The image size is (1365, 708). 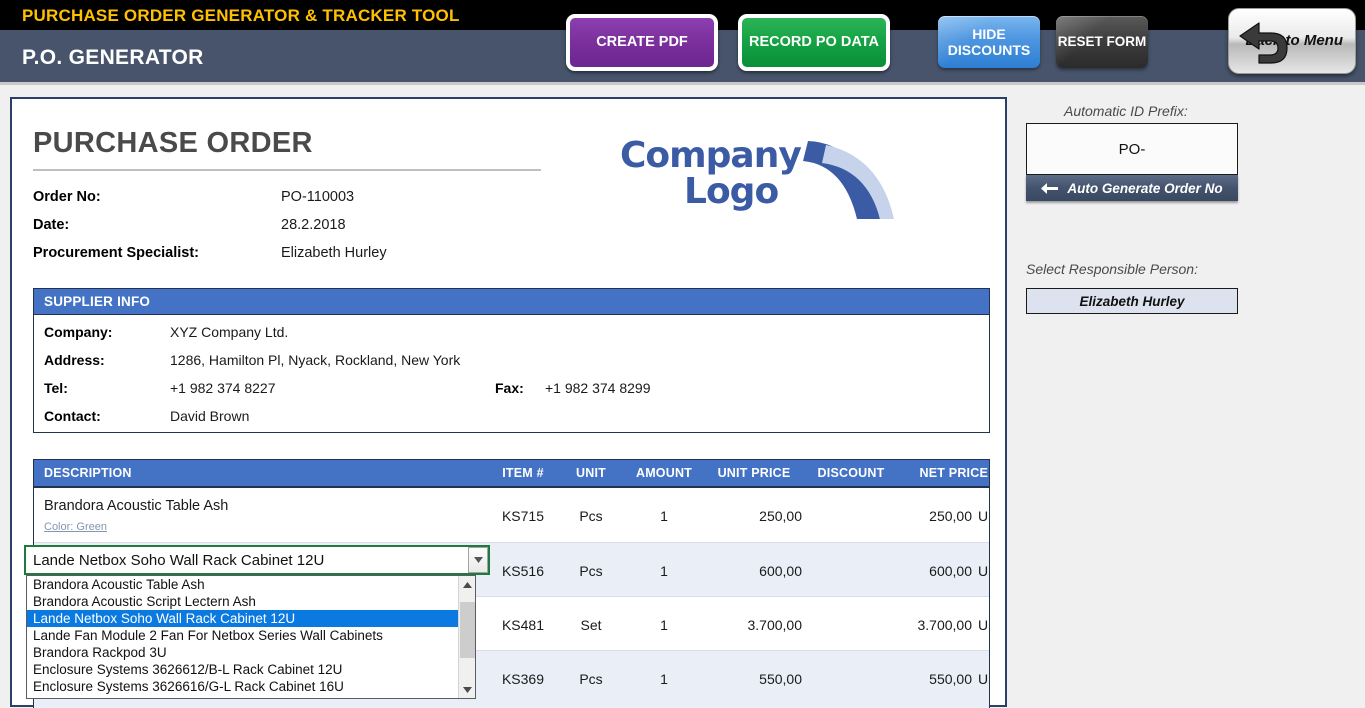 I want to click on cell-item-no: KS516, so click(x=523, y=571).